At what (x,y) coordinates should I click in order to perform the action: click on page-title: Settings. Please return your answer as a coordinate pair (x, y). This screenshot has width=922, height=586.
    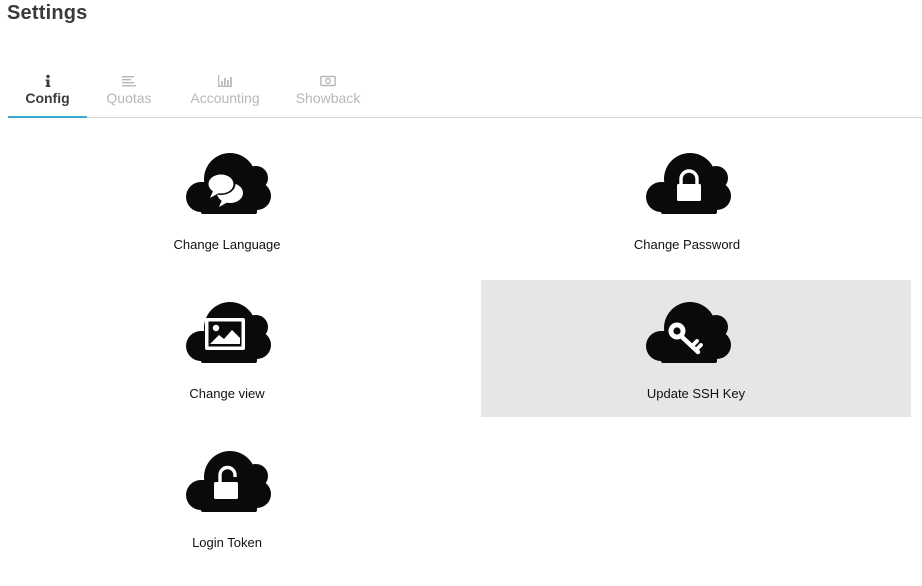
    Looking at the image, I should click on (47, 13).